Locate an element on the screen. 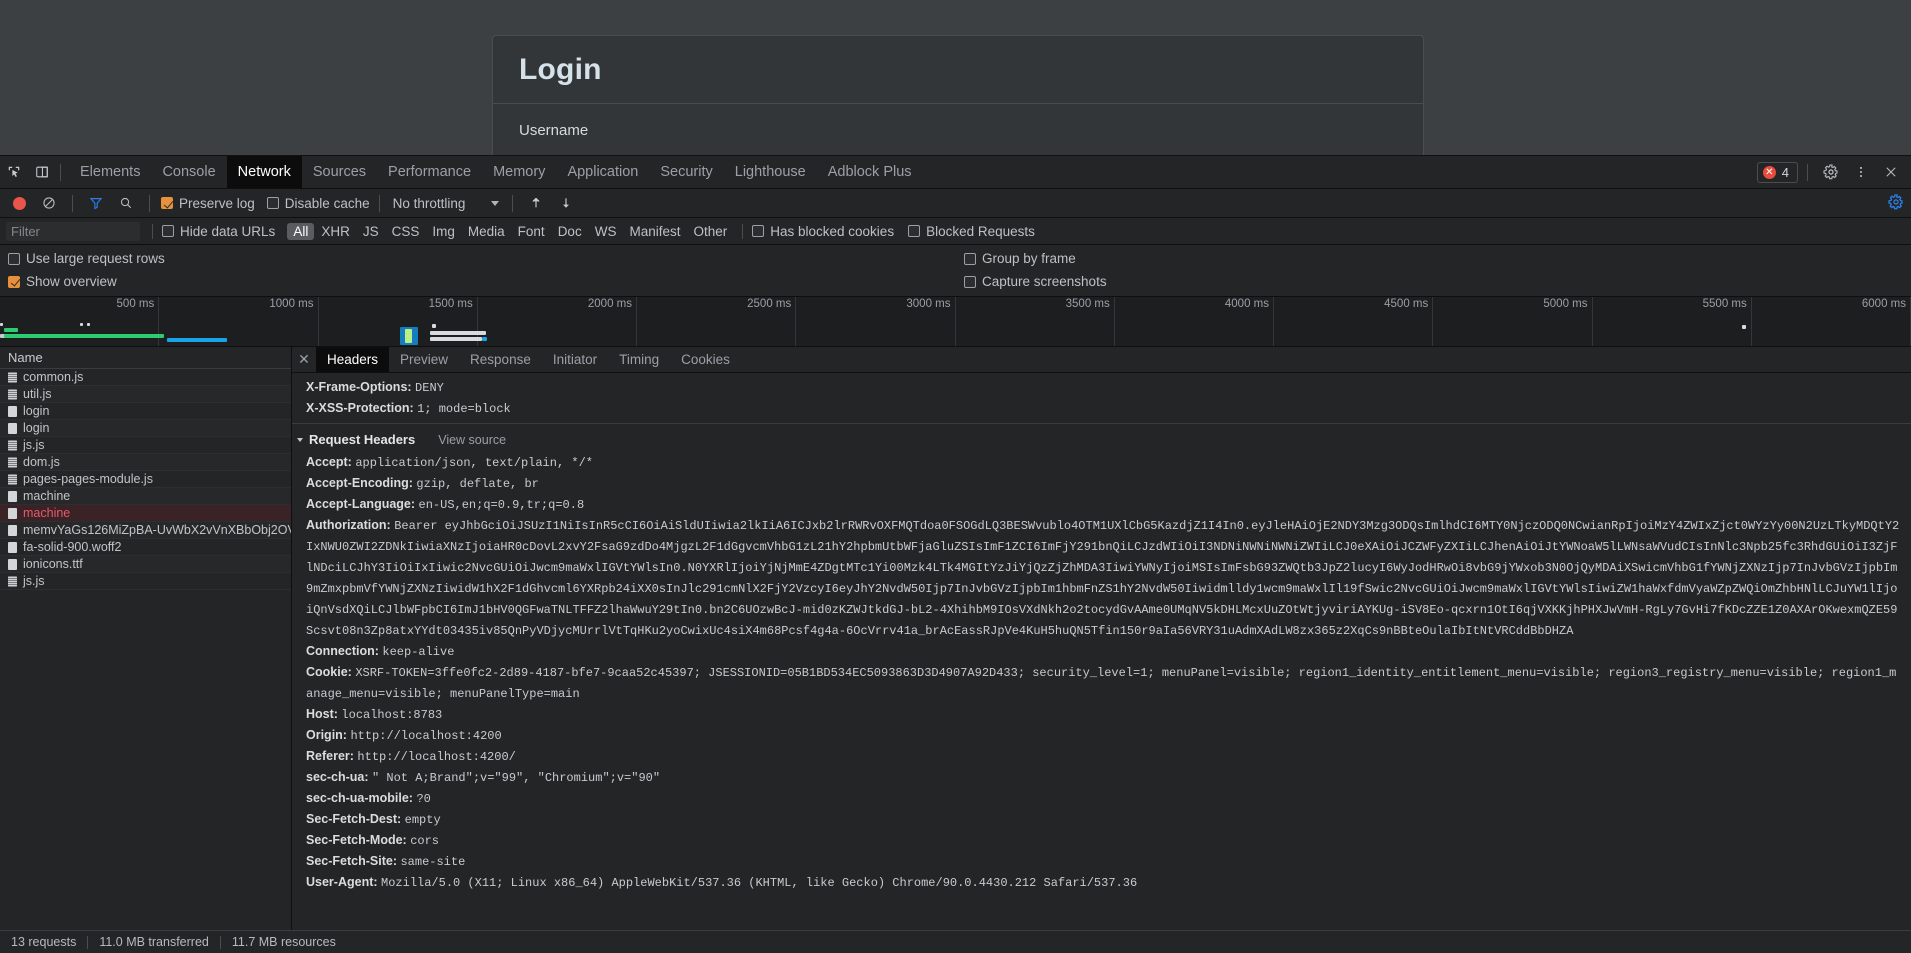 This screenshot has height=953, width=1911. tab-application: Application is located at coordinates (602, 172).